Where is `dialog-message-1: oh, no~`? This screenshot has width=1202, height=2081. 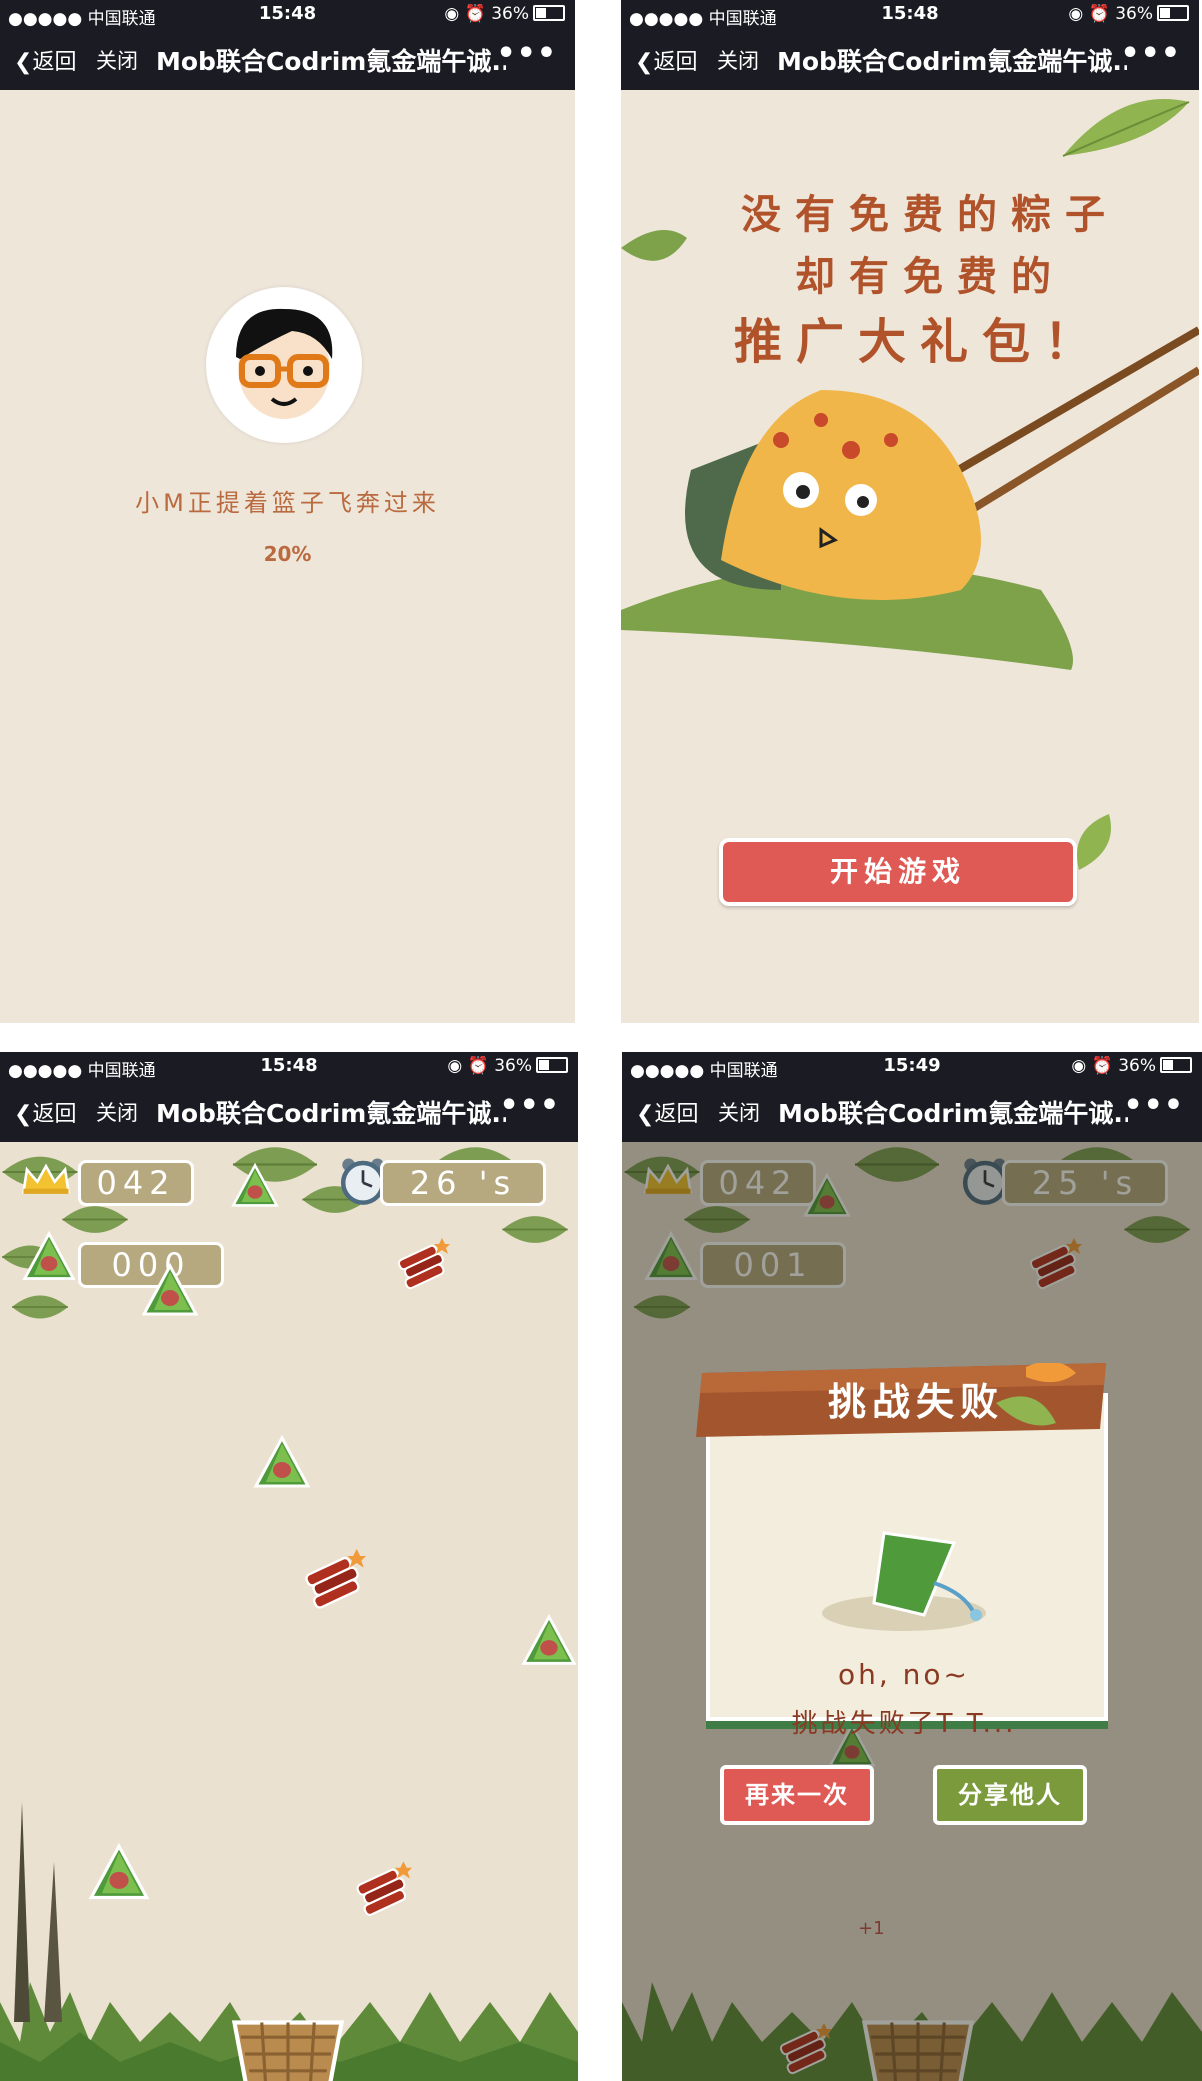 dialog-message-1: oh, no~ is located at coordinates (903, 1674).